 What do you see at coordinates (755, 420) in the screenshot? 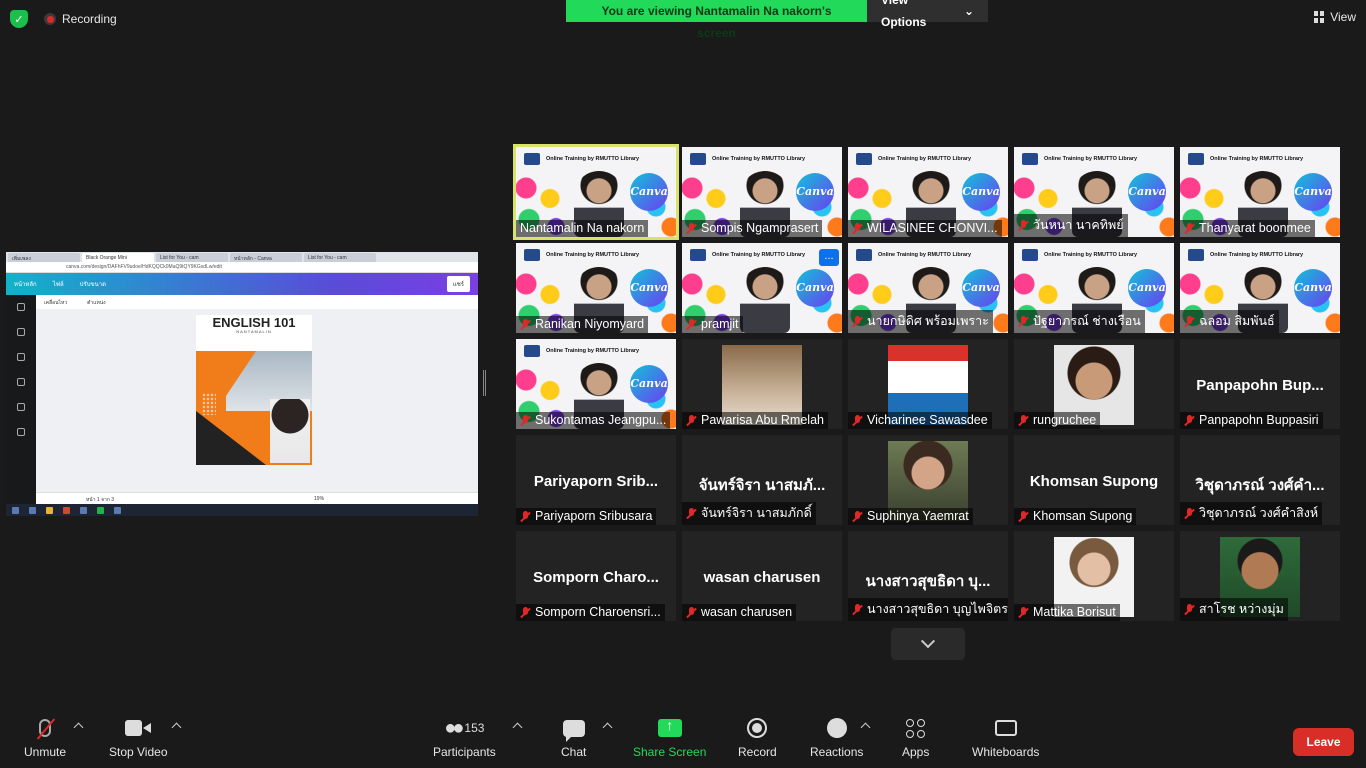
I see `participant-name-label: Pawarisa Abu Rmelah` at bounding box center [755, 420].